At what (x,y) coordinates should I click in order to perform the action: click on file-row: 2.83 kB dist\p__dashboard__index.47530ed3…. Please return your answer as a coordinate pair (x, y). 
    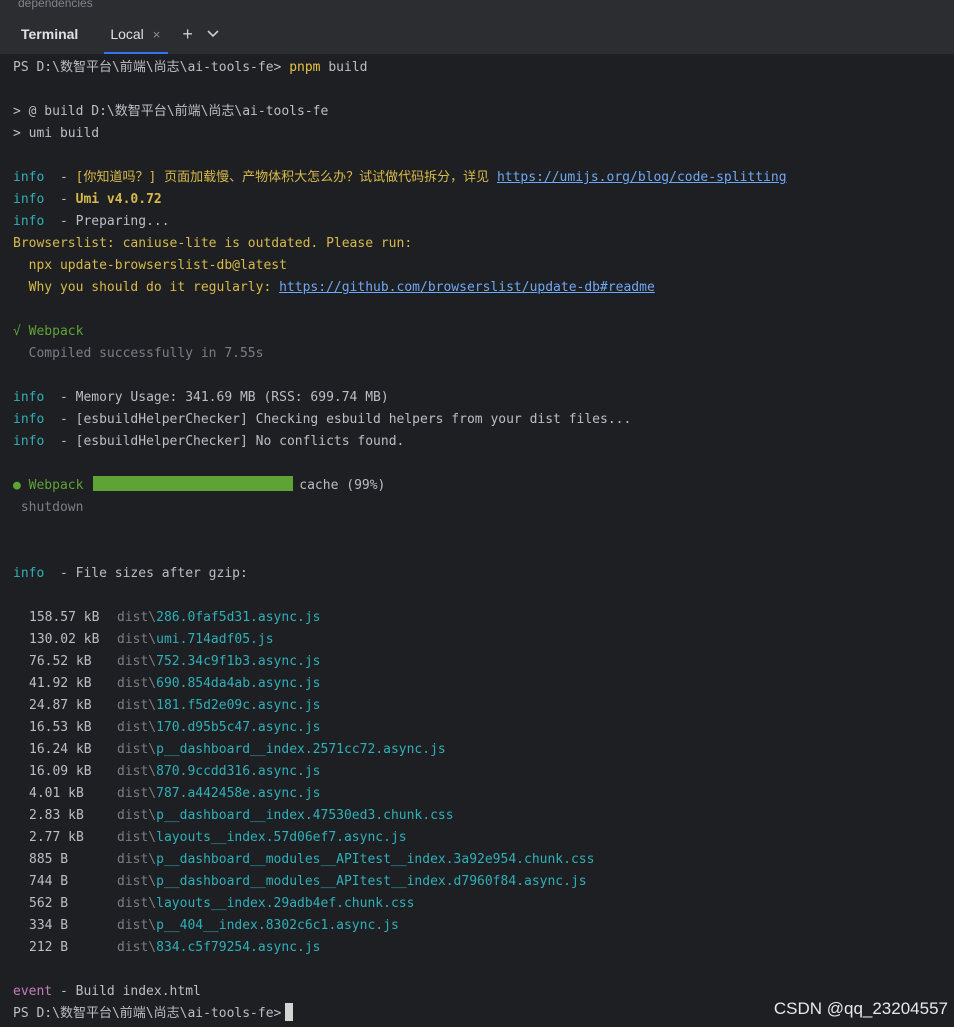
    Looking at the image, I should click on (483, 816).